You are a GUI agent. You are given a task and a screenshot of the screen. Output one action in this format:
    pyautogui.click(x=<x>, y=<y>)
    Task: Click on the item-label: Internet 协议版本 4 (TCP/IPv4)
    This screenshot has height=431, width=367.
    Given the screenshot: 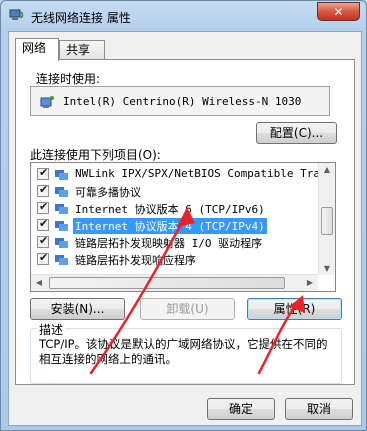 What is the action you would take?
    pyautogui.click(x=170, y=226)
    